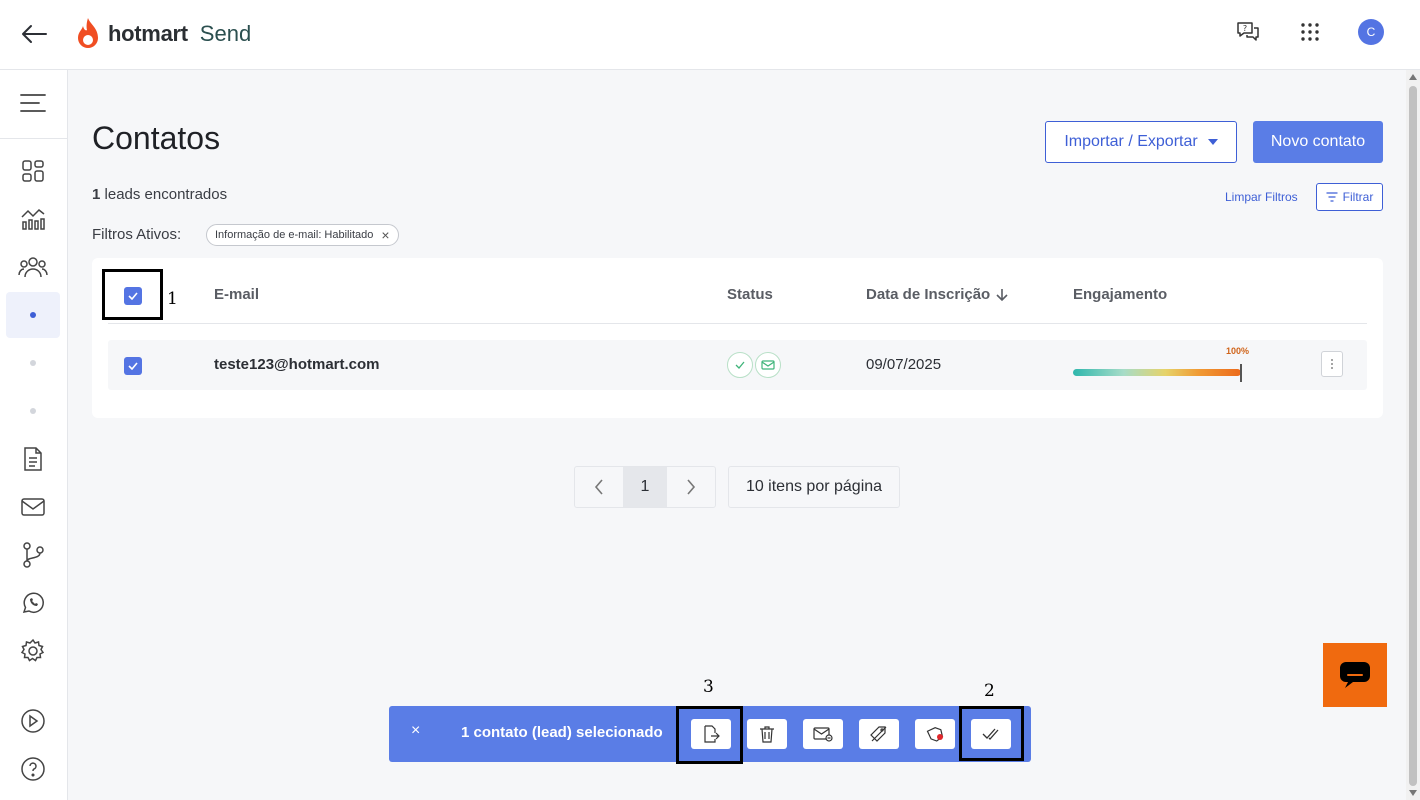 Image resolution: width=1420 pixels, height=800 pixels. I want to click on sidebar-item-contacts-list, so click(33, 315).